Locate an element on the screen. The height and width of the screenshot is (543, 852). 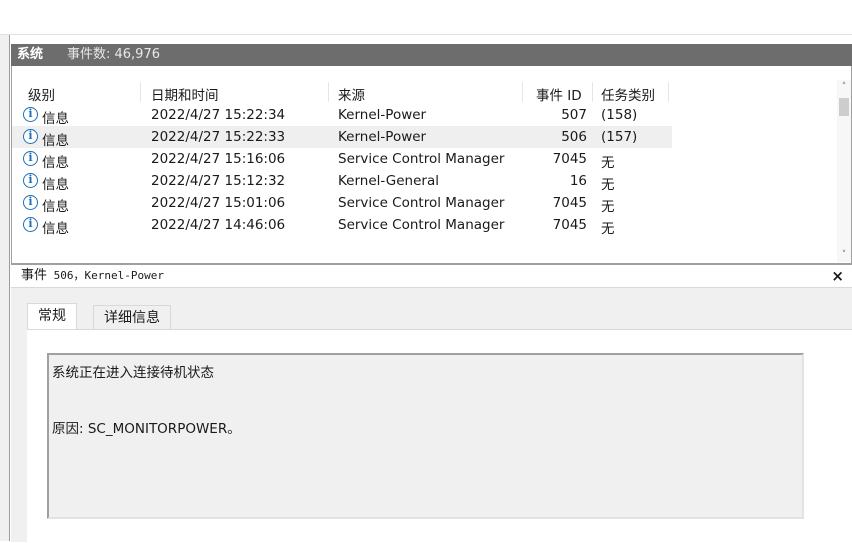
event-count: 事件数: 46,976 is located at coordinates (113, 54).